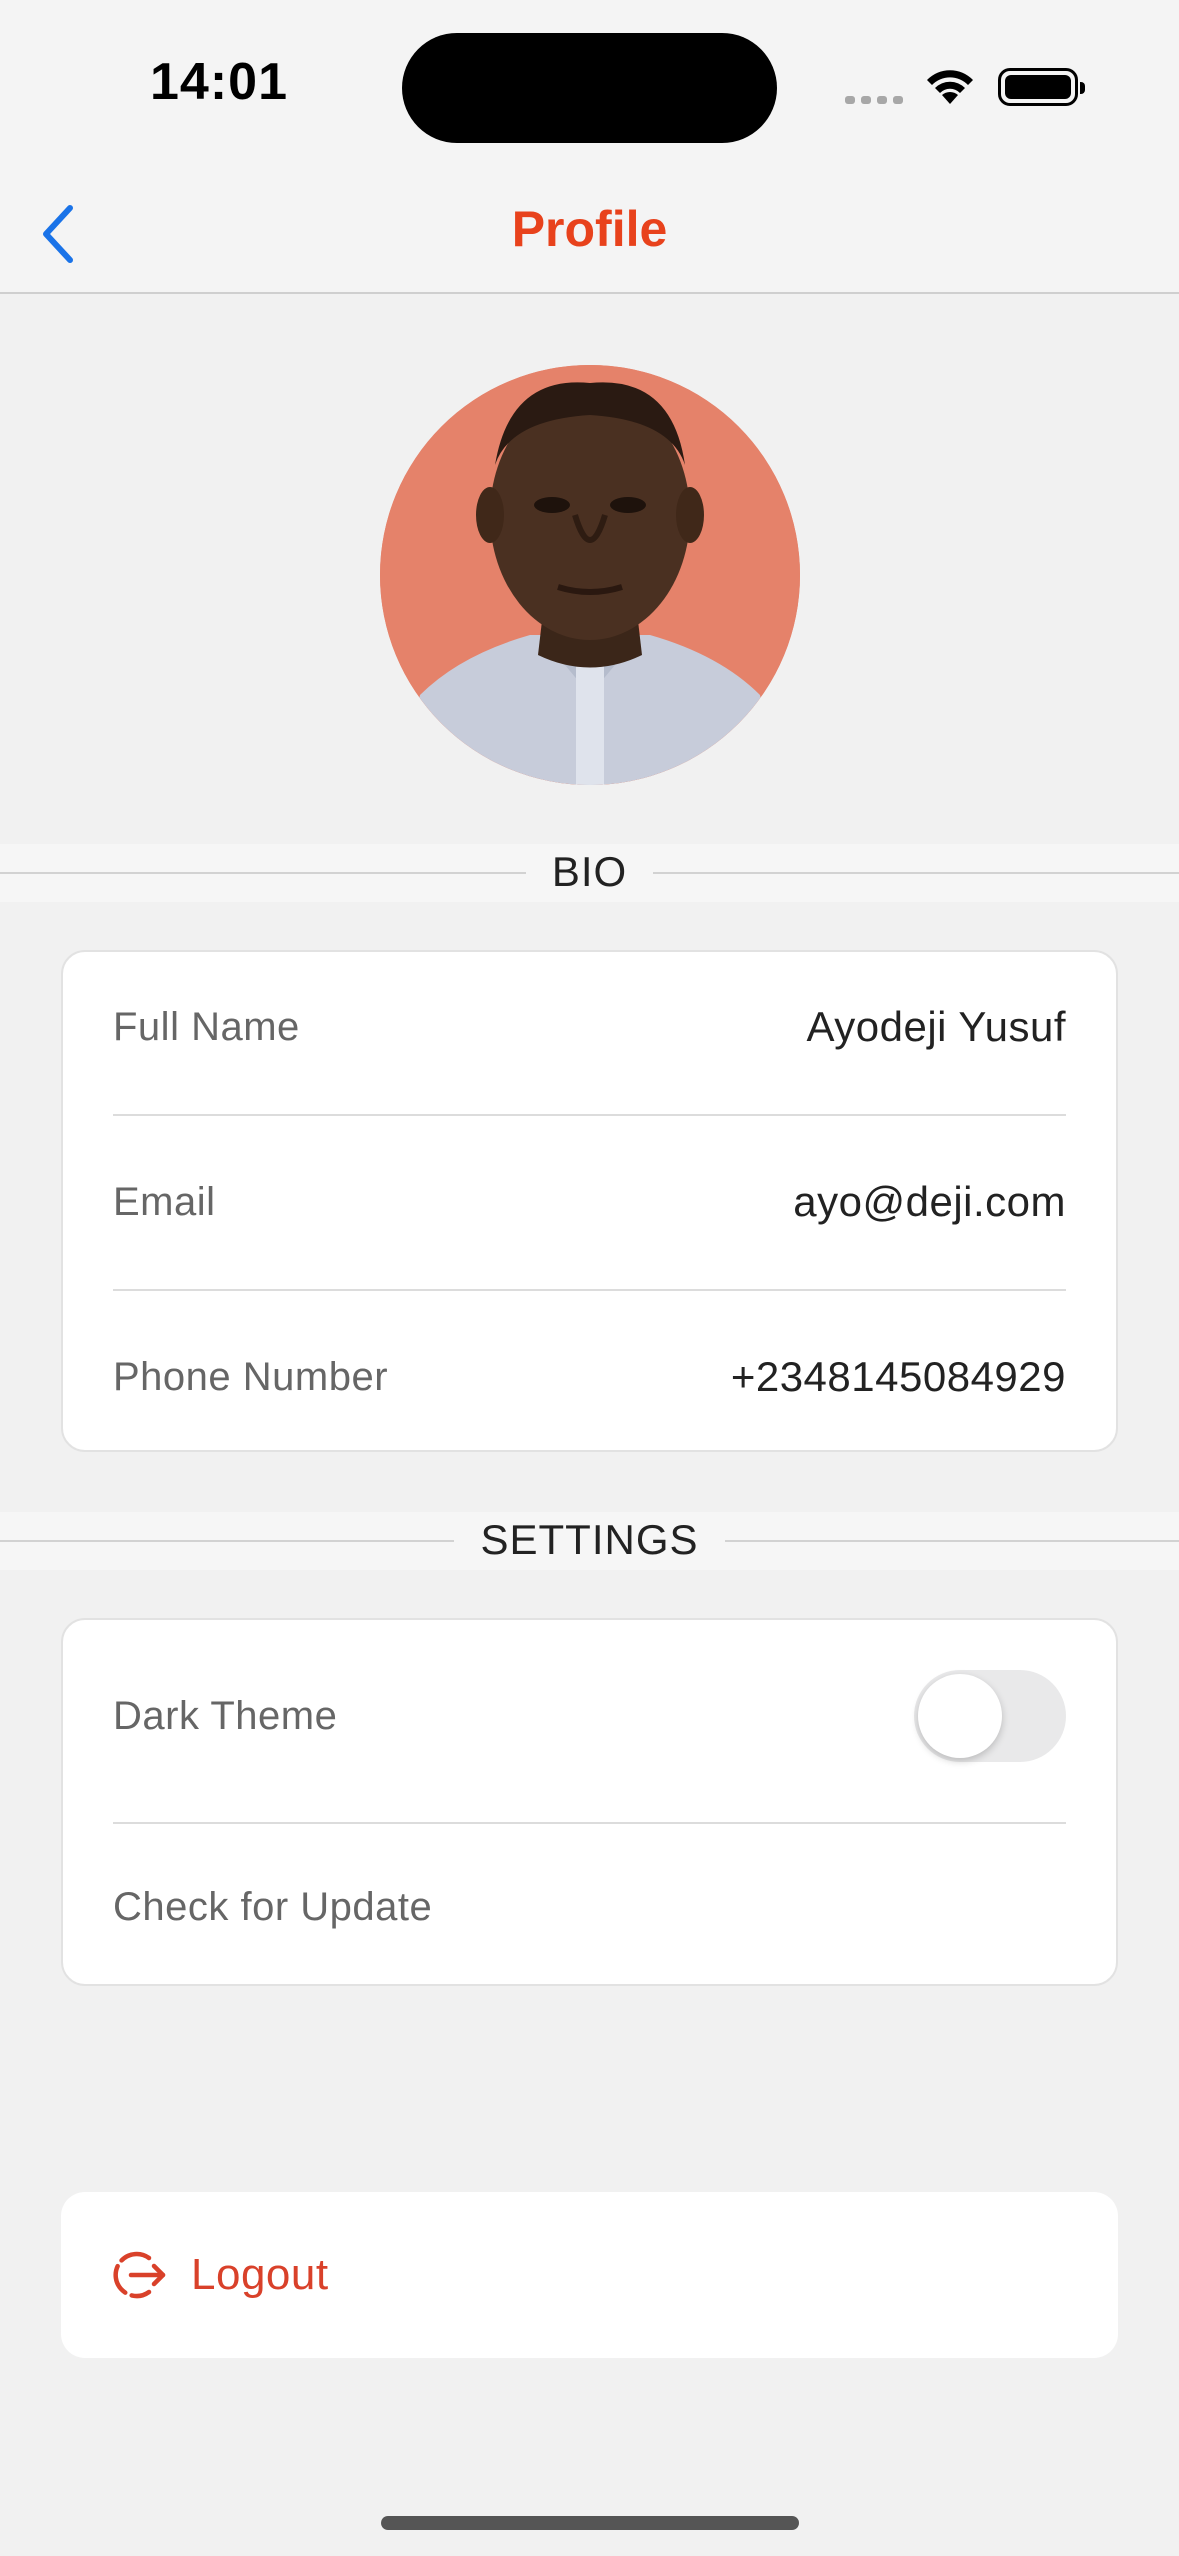 The image size is (1179, 2556). Describe the element at coordinates (960, 1716) in the screenshot. I see `toggle-knob` at that location.